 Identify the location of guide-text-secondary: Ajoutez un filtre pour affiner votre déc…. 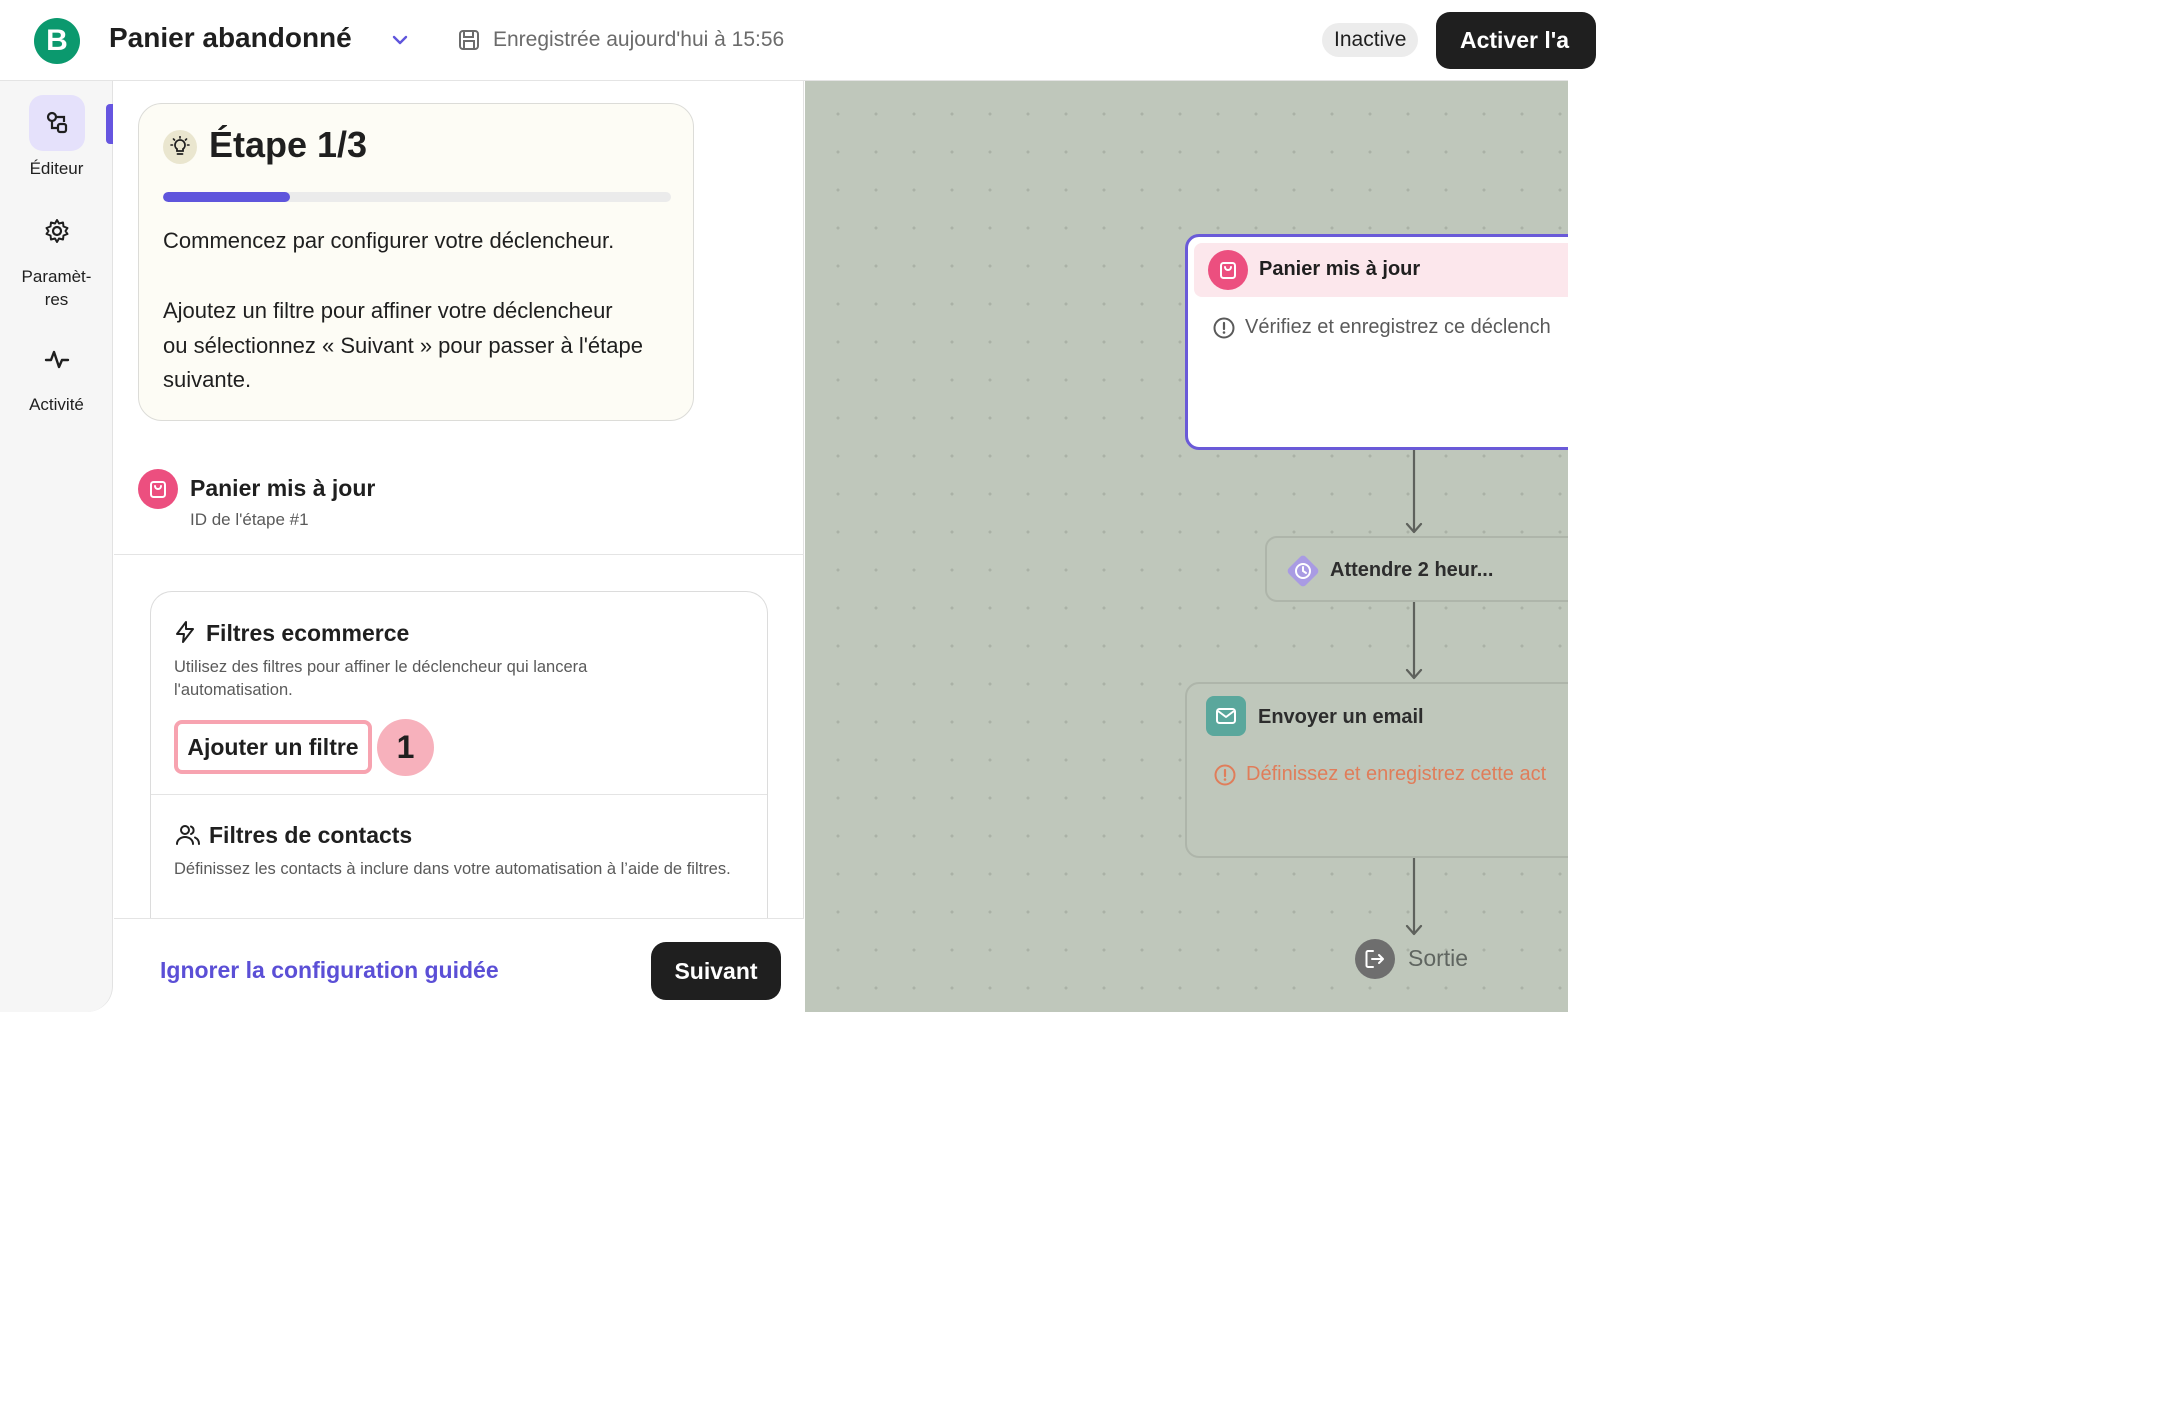
(403, 345).